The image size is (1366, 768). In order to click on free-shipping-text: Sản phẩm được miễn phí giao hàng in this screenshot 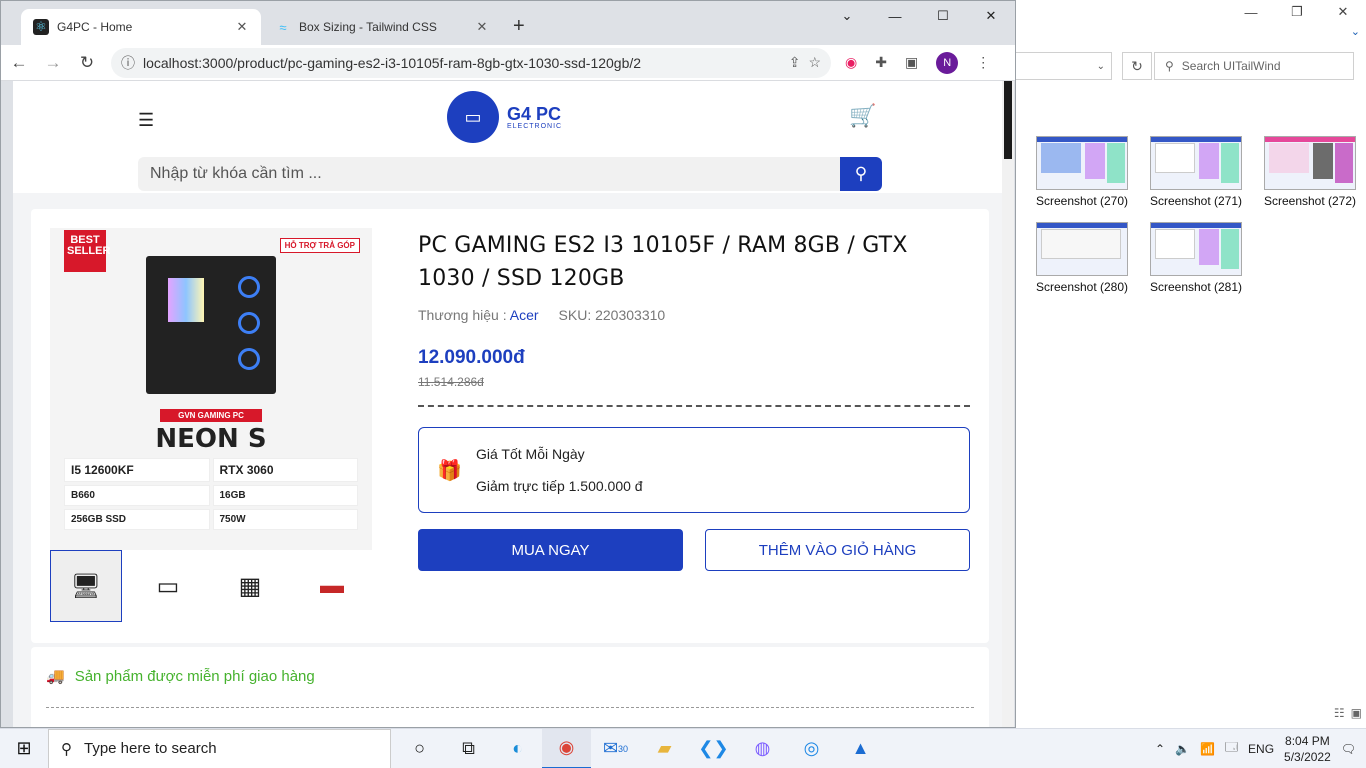, I will do `click(194, 676)`.